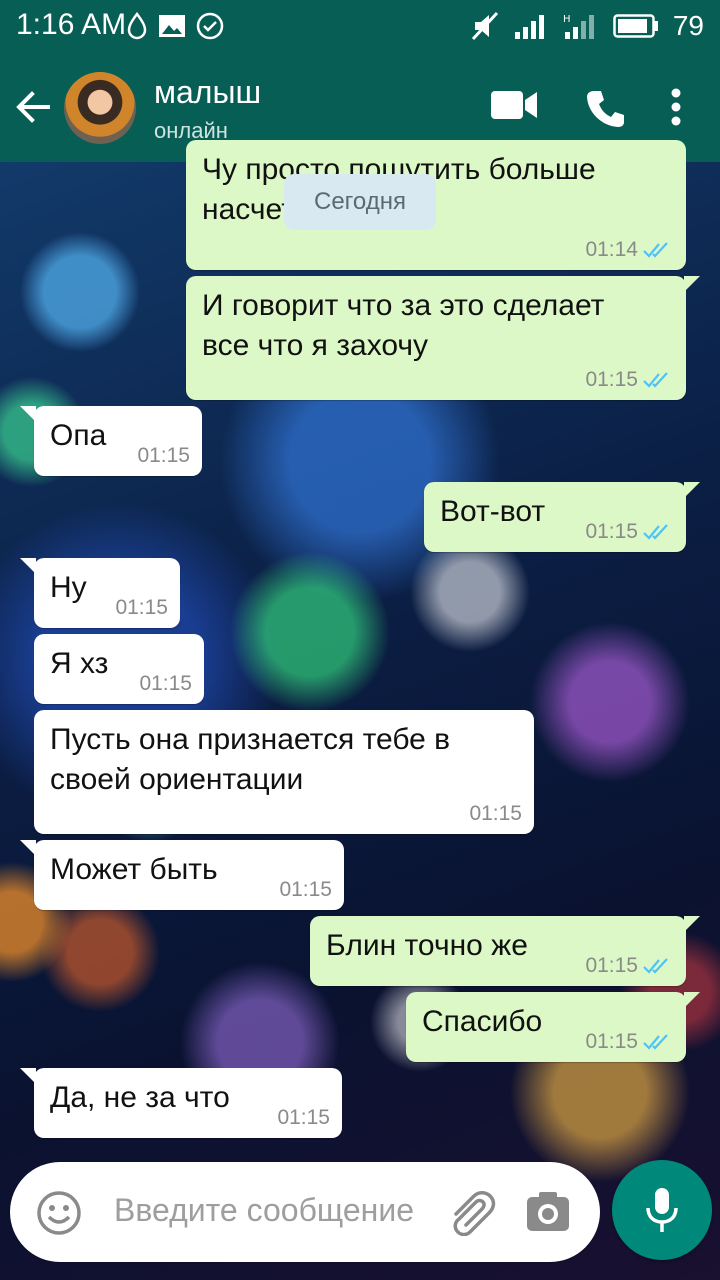 The width and height of the screenshot is (720, 1280). Describe the element at coordinates (493, 511) in the screenshot. I see `message-text: Вот-вот` at that location.